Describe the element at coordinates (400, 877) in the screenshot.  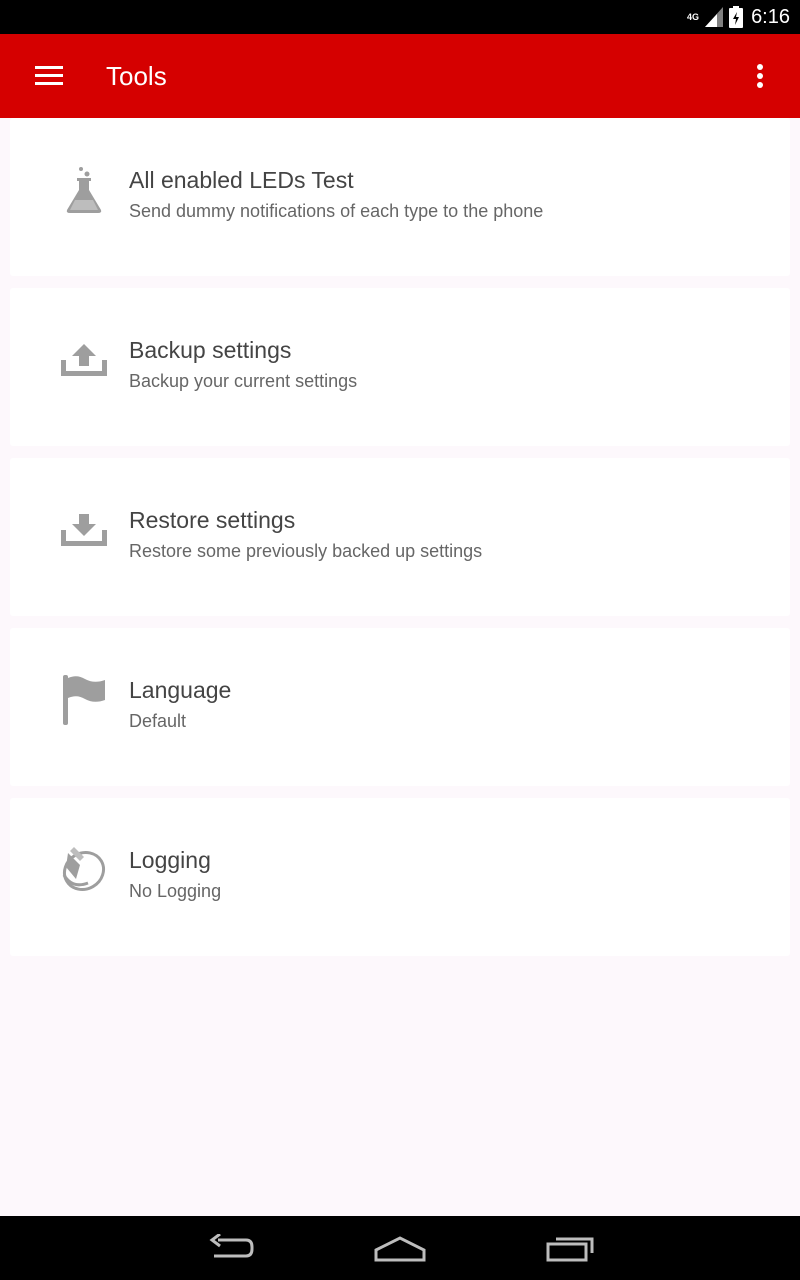
I see `list-item-logging: Logging No Logging` at that location.